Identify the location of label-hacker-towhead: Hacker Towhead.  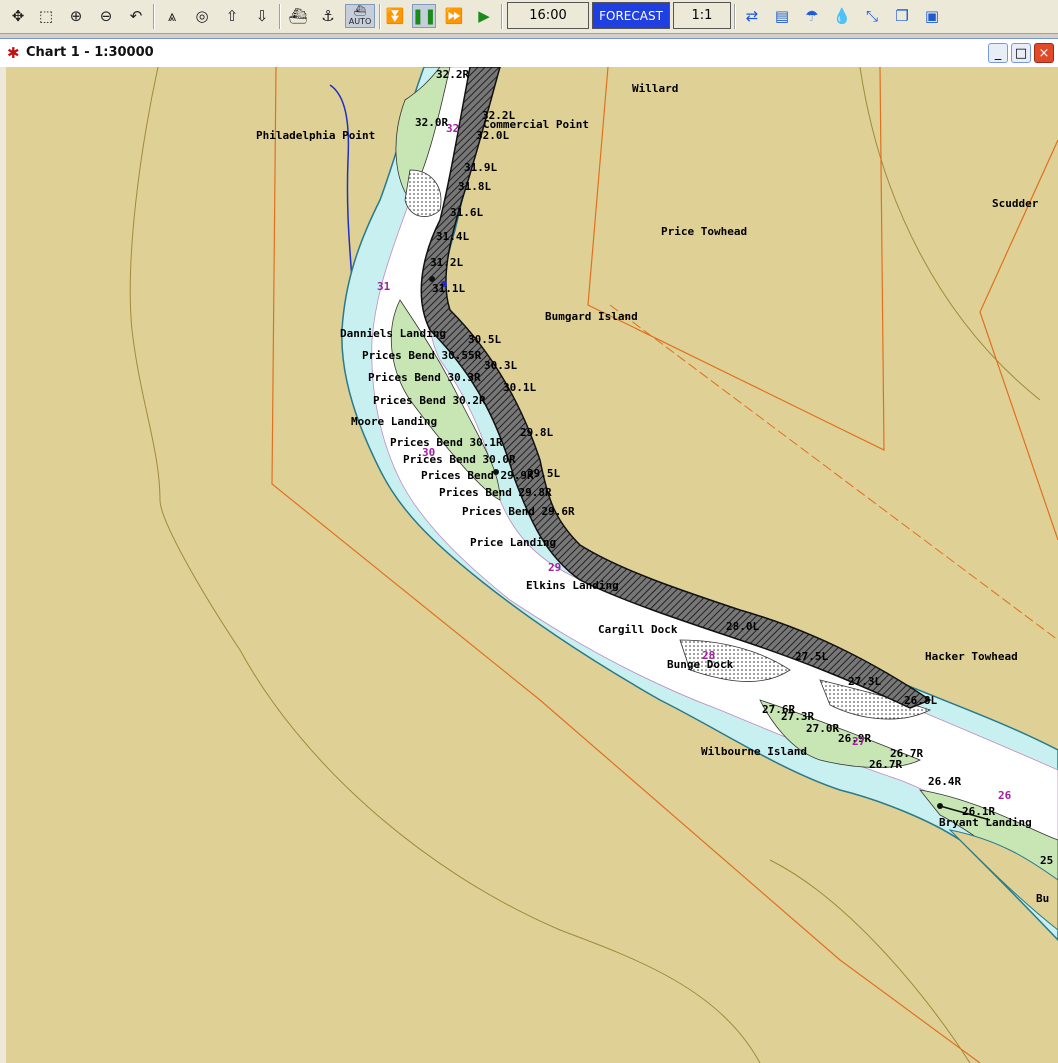
(971, 656).